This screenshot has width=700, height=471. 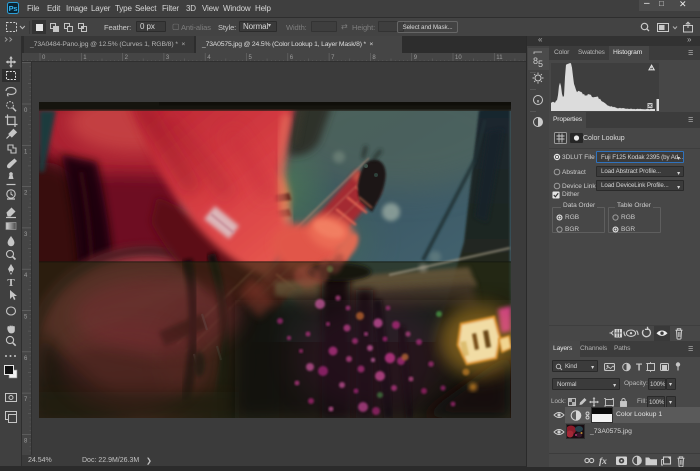 I want to click on svg-text: 10, so click(x=458, y=58).